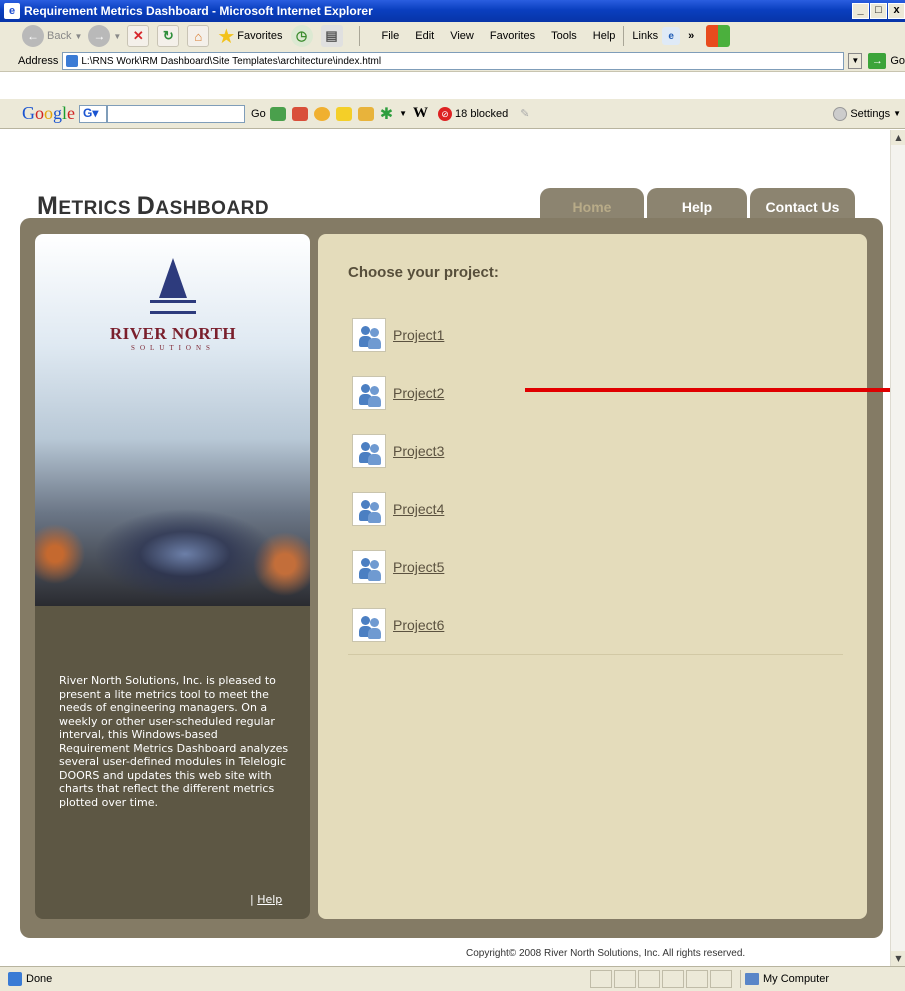 Image resolution: width=905 pixels, height=991 pixels. I want to click on refresh-icon: ↻, so click(168, 36).